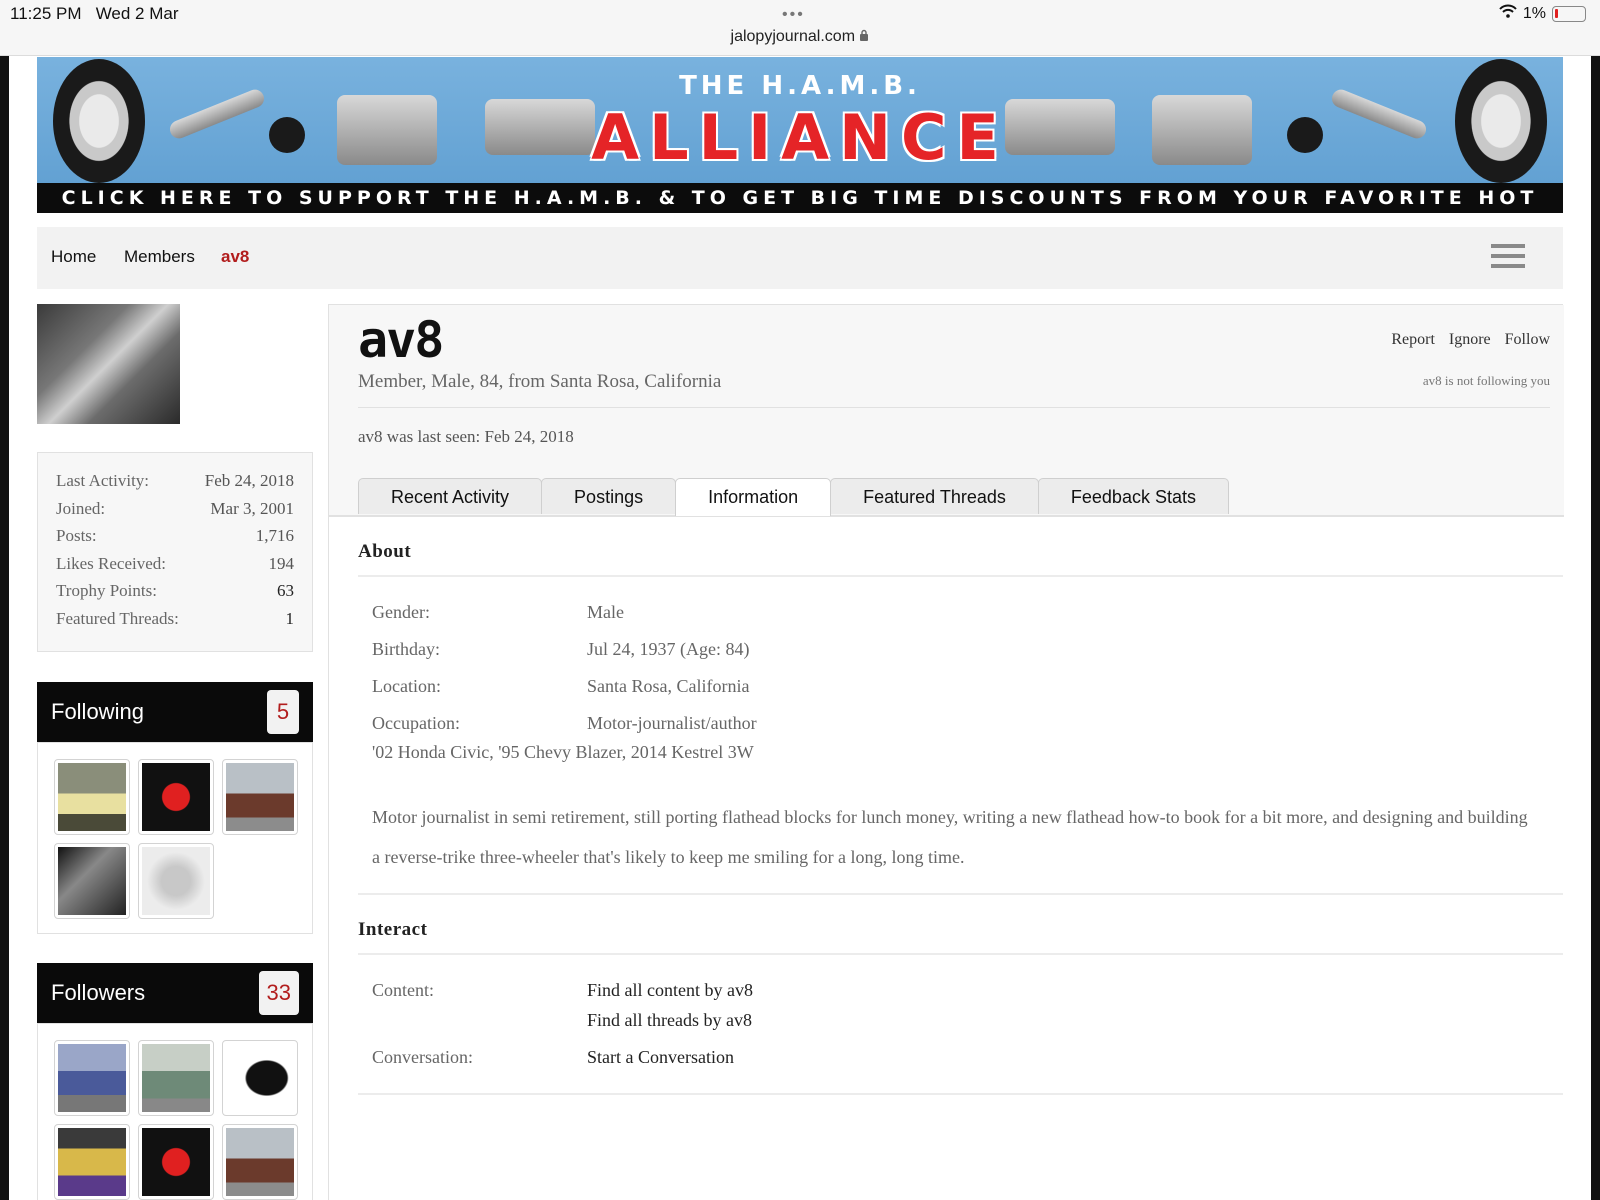 Image resolution: width=1600 pixels, height=1200 pixels. I want to click on stat-label: Last Activity:, so click(103, 480).